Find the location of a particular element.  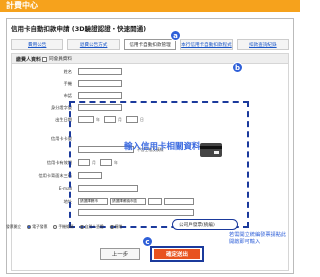

badge-a: a is located at coordinates (175, 35).